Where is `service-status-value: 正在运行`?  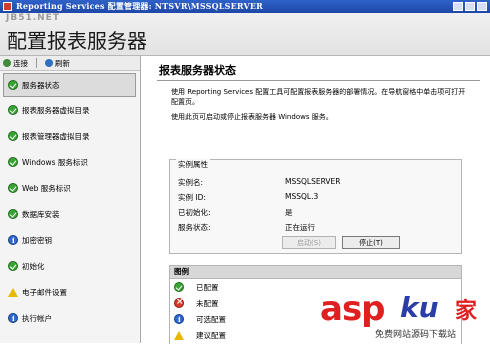 service-status-value: 正在运行 is located at coordinates (300, 227).